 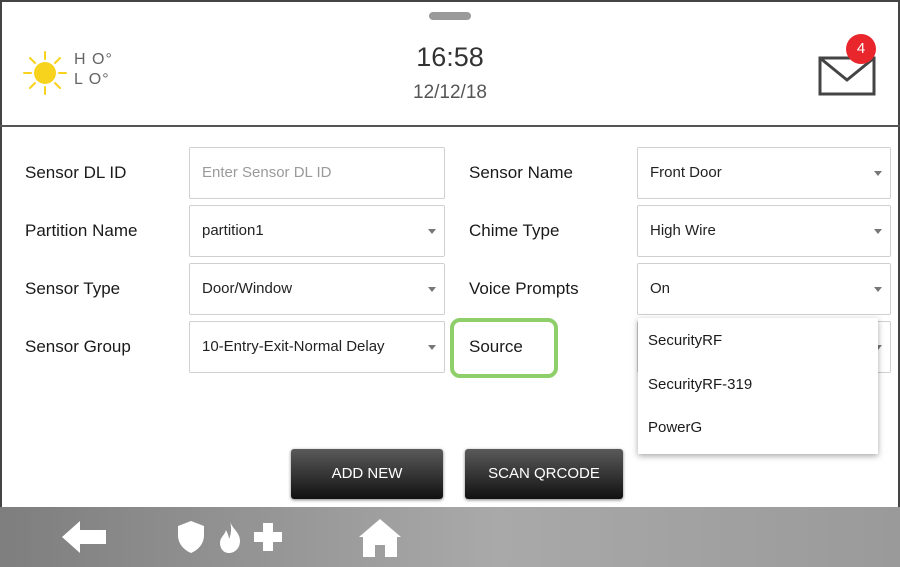 I want to click on sensor-name-value: Front Door, so click(x=686, y=172).